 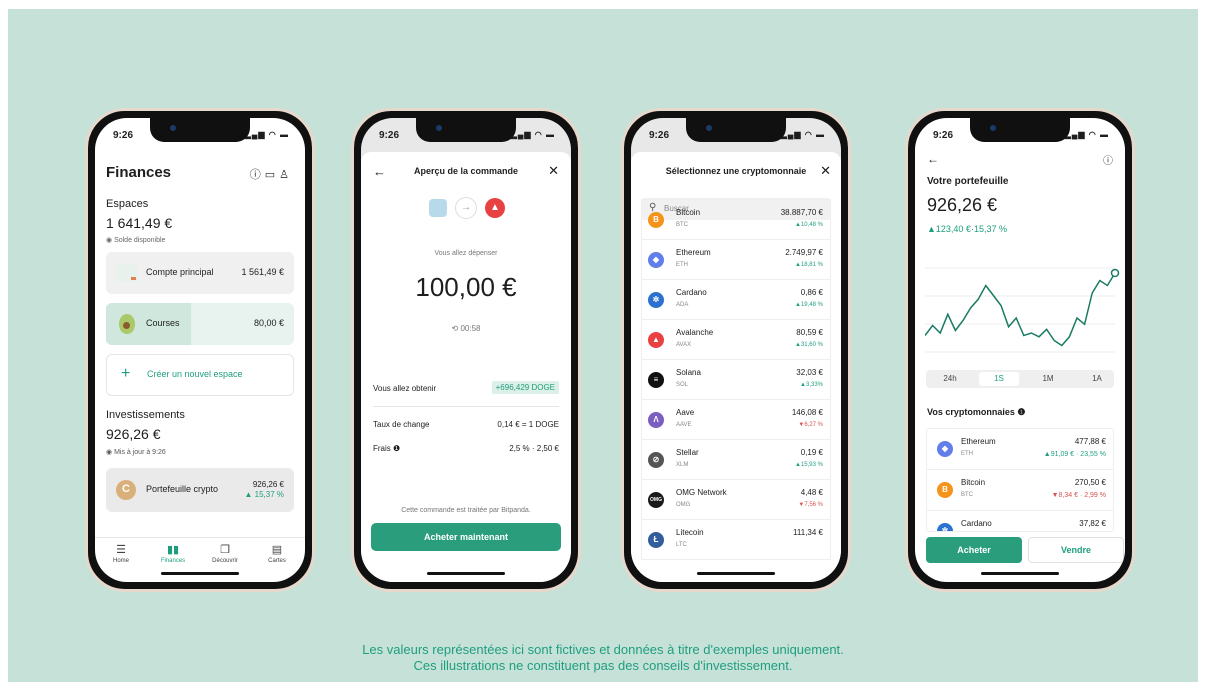 I want to click on litecoin-icon: Ł, so click(x=656, y=540).